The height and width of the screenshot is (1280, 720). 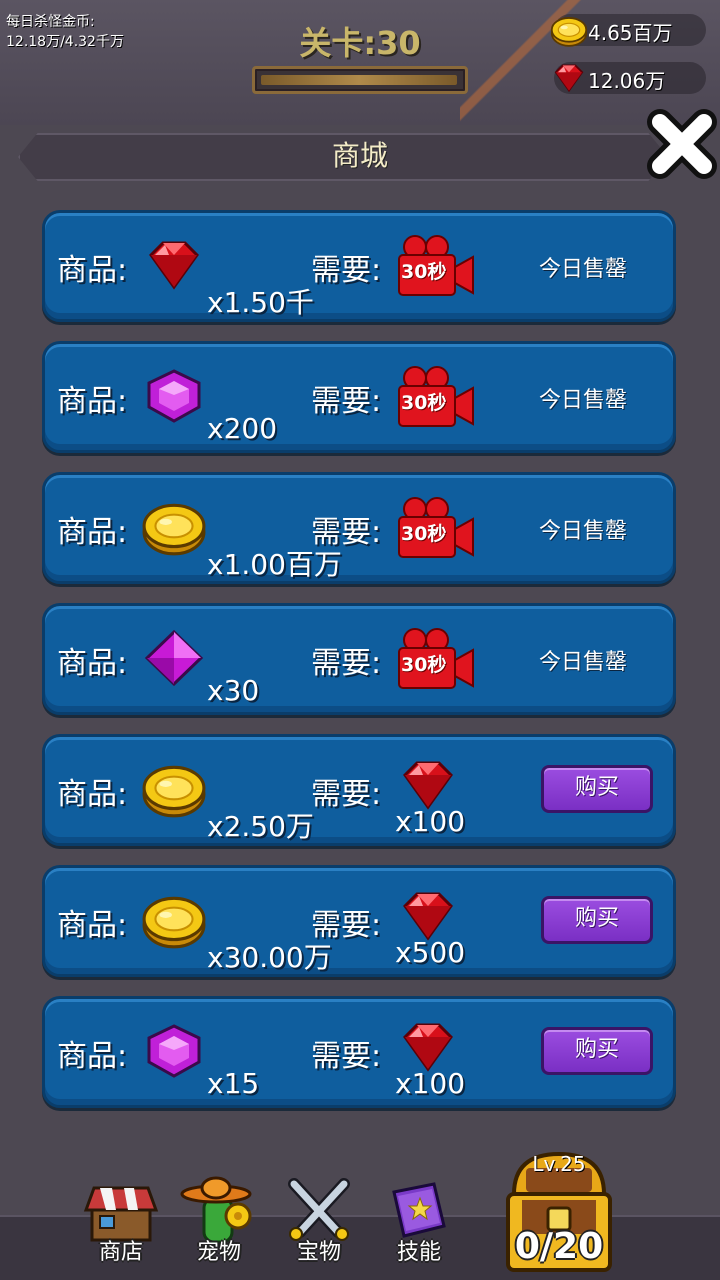 What do you see at coordinates (65, 42) in the screenshot?
I see `daily-gold-value: 12.18万/4.32千万` at bounding box center [65, 42].